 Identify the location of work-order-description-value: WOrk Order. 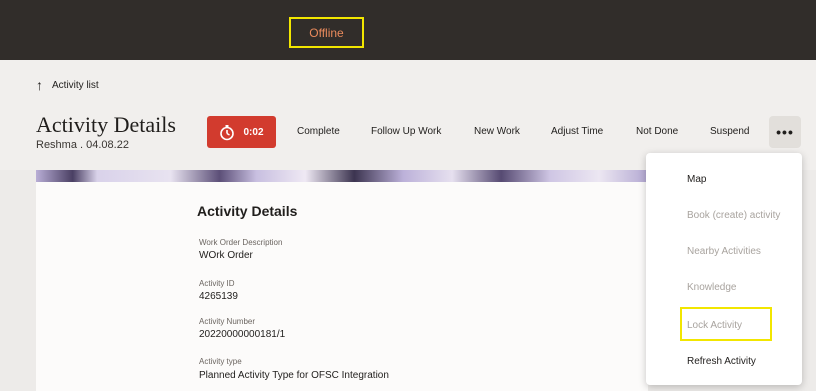
(226, 255).